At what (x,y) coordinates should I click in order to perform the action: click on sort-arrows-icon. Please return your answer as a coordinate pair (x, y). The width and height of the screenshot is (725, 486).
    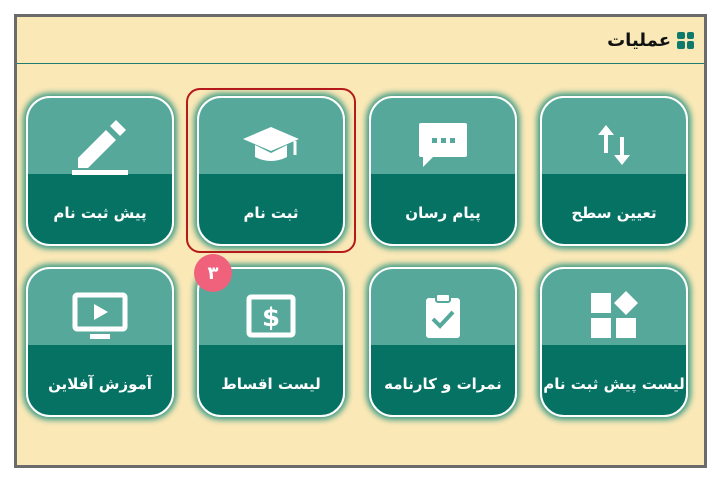
    Looking at the image, I should click on (614, 145).